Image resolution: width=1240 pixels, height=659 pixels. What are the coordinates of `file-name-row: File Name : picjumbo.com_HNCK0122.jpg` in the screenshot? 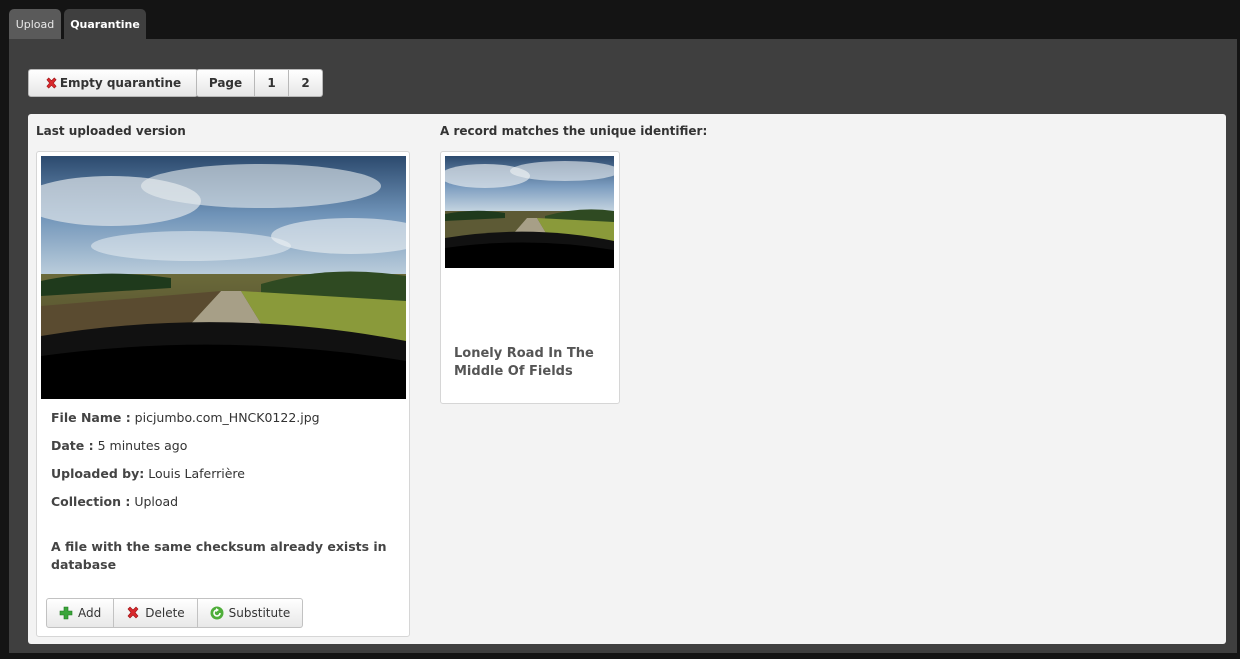 It's located at (185, 417).